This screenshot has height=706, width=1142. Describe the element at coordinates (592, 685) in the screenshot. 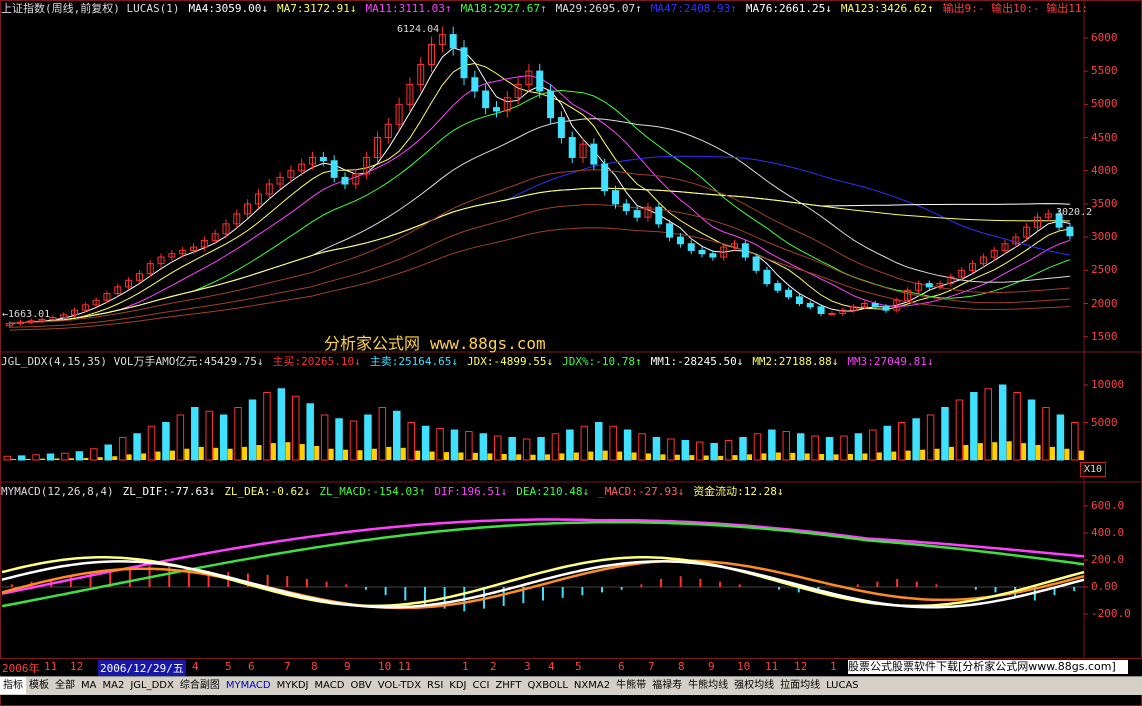

I see `tab-nxma2: NXMA2` at that location.